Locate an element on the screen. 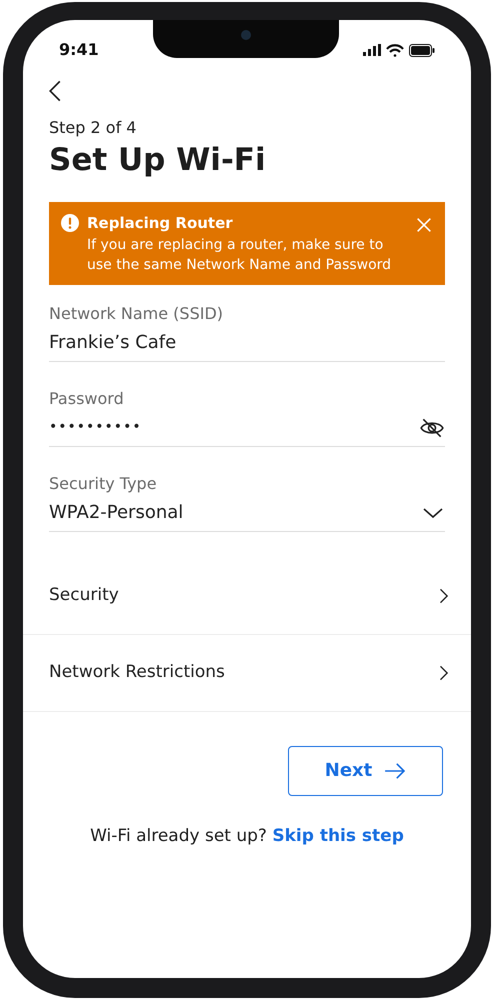 The height and width of the screenshot is (1000, 494). skip-link: Skip this step is located at coordinates (338, 836).